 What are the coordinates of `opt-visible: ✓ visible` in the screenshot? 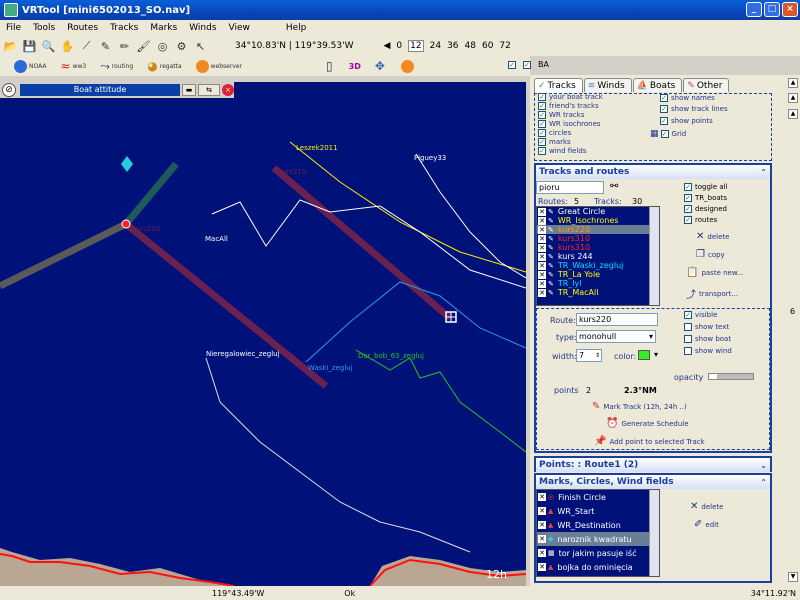 It's located at (700, 315).